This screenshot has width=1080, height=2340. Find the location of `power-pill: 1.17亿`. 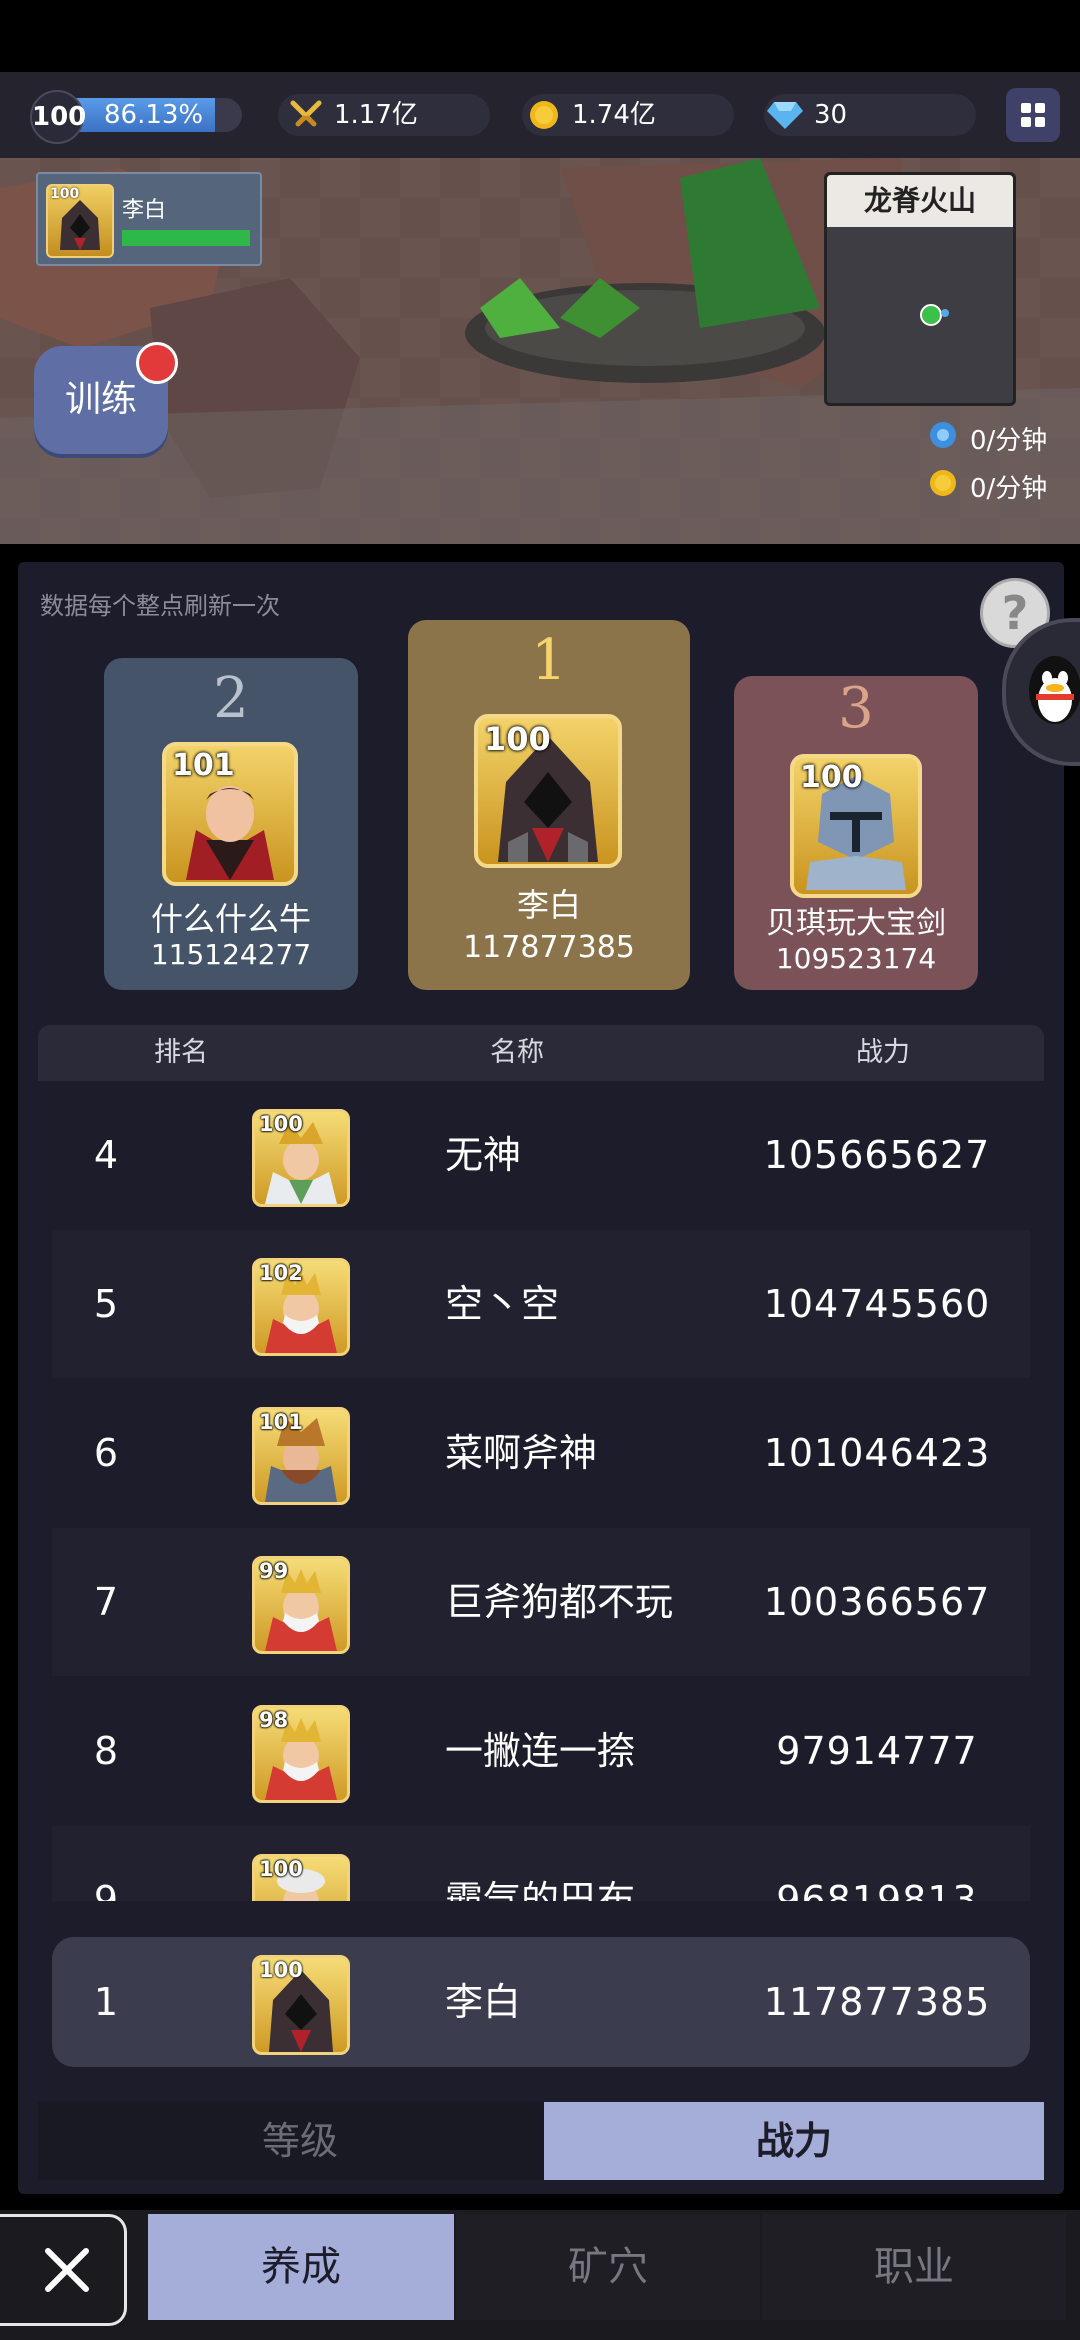

power-pill: 1.17亿 is located at coordinates (384, 115).